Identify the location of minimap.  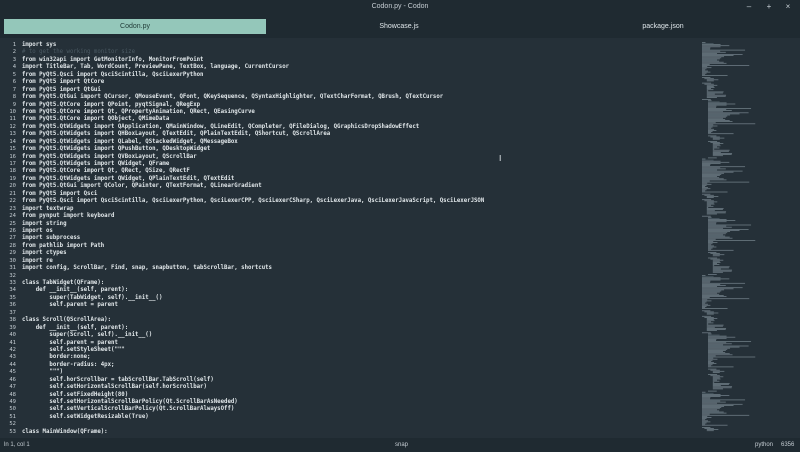
(748, 237).